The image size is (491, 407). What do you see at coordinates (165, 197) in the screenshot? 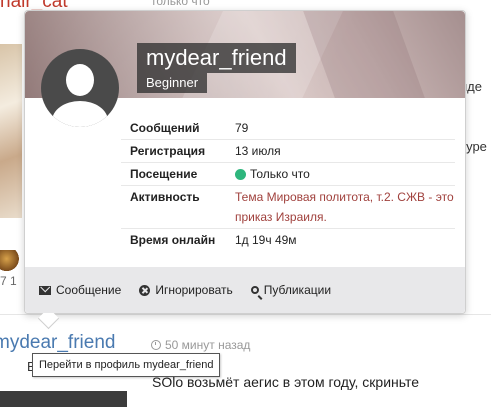
I see `stat-label: Активность` at bounding box center [165, 197].